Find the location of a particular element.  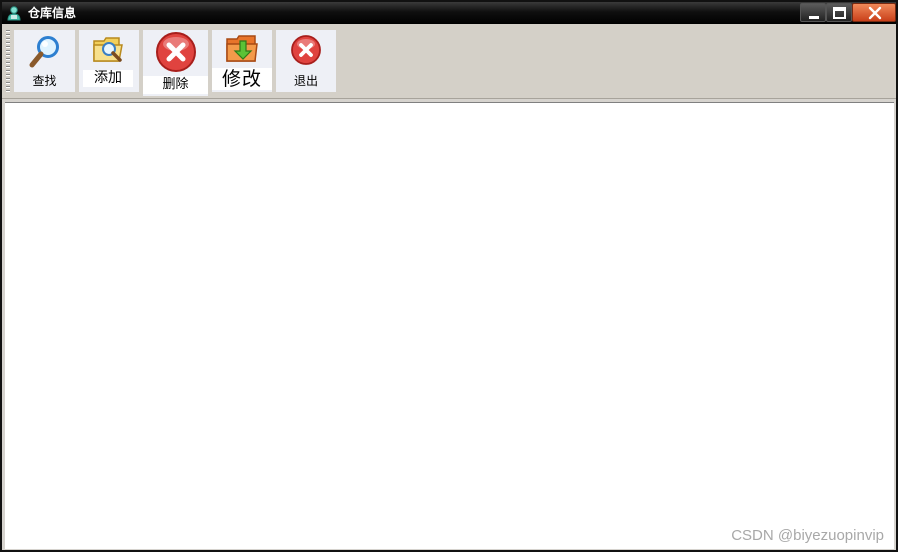

window-title: 仓库信息 is located at coordinates (52, 13).